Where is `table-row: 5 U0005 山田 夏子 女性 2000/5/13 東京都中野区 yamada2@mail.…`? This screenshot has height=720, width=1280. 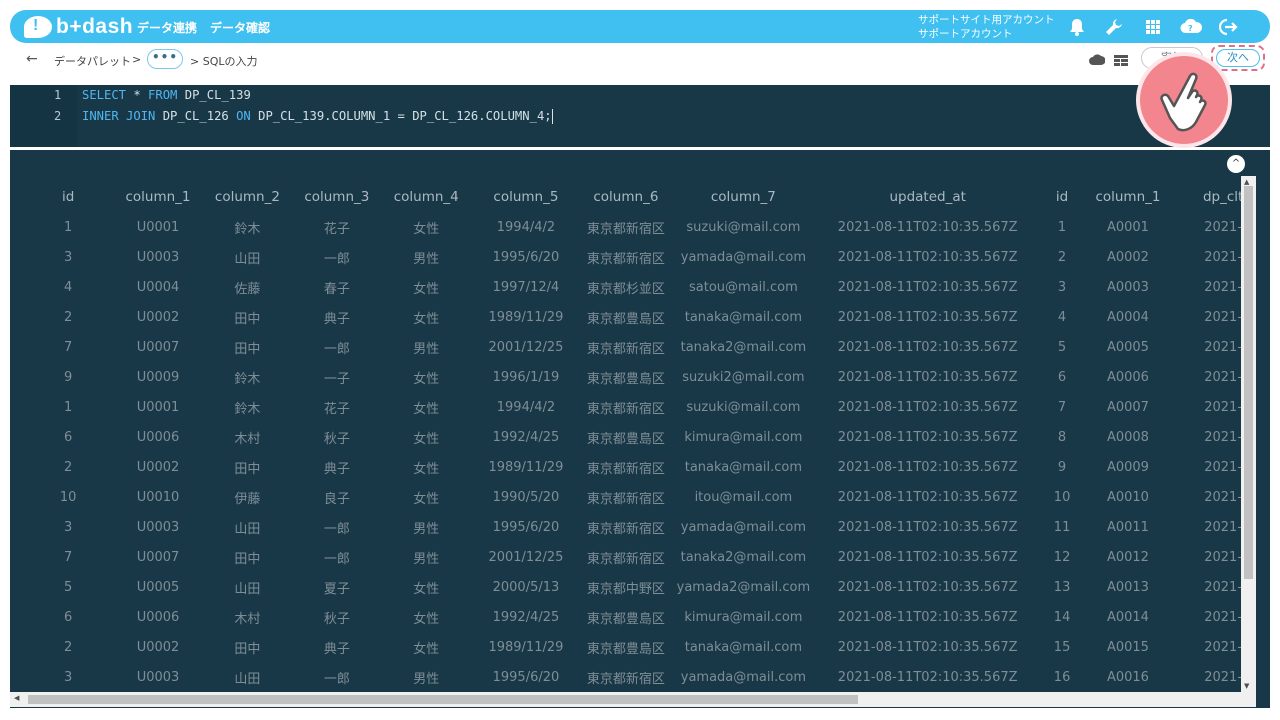 table-row: 5 U0005 山田 夏子 女性 2000/5/13 東京都中野区 yamada2@mail.… is located at coordinates (644, 587).